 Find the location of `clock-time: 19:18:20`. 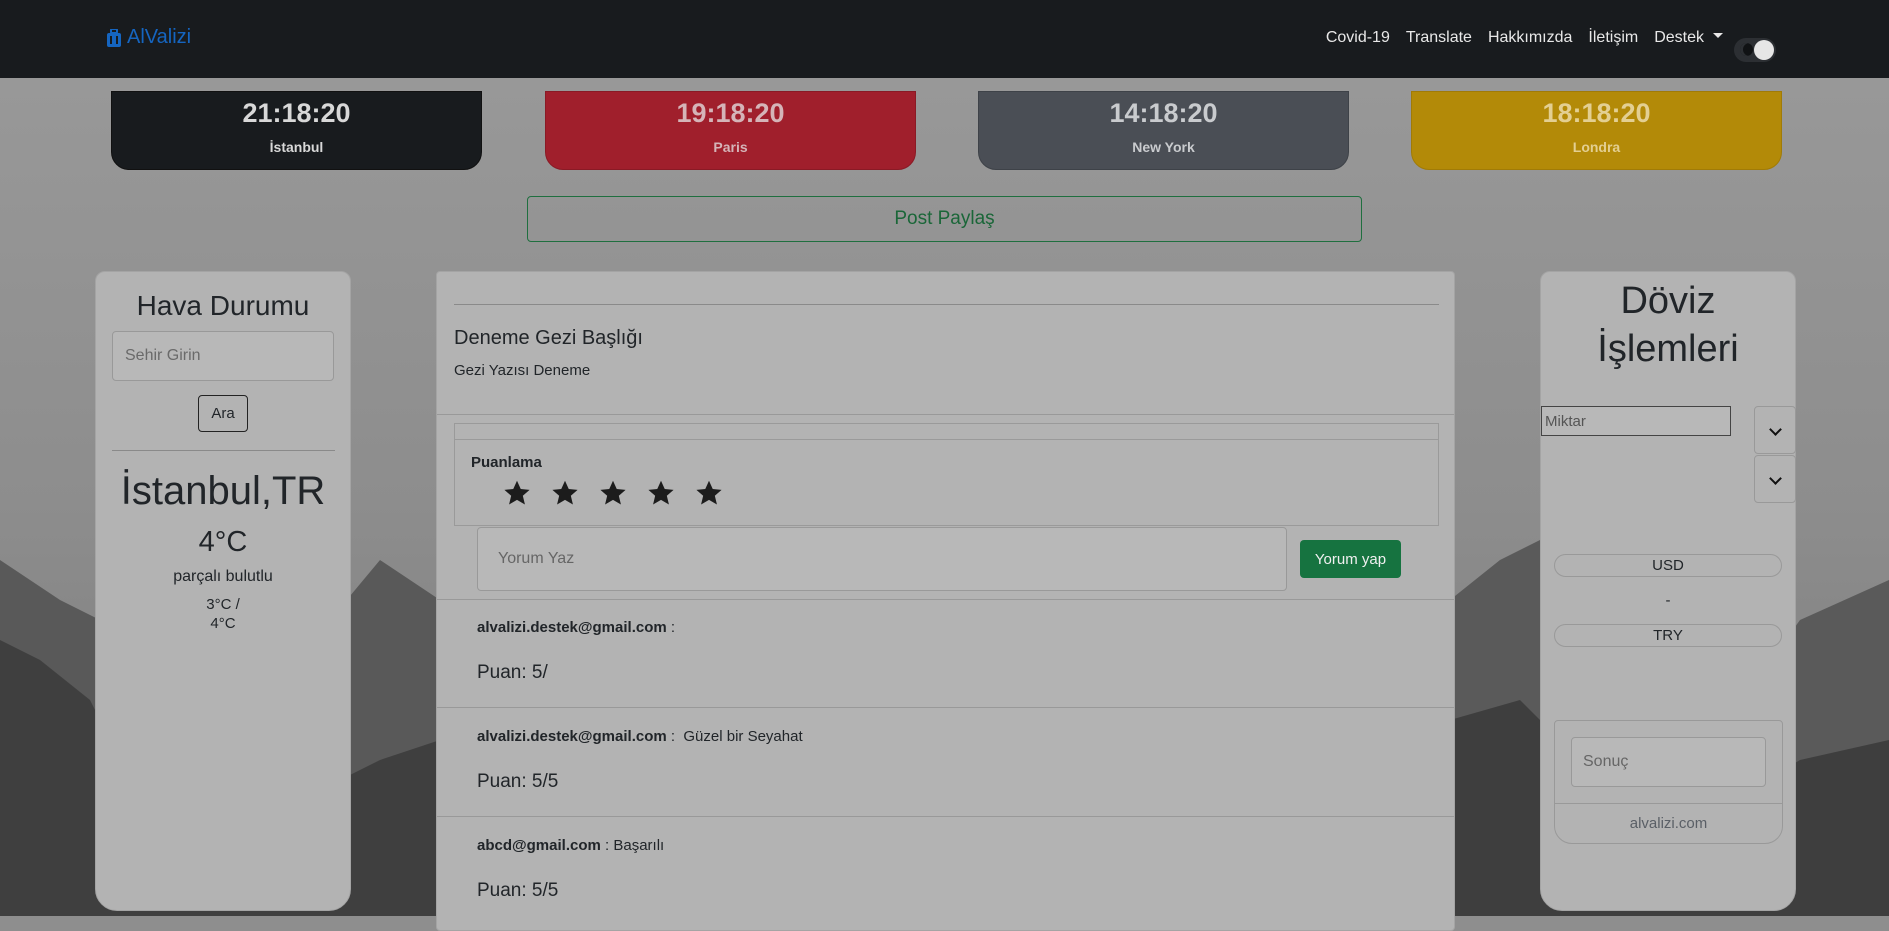

clock-time: 19:18:20 is located at coordinates (730, 113).